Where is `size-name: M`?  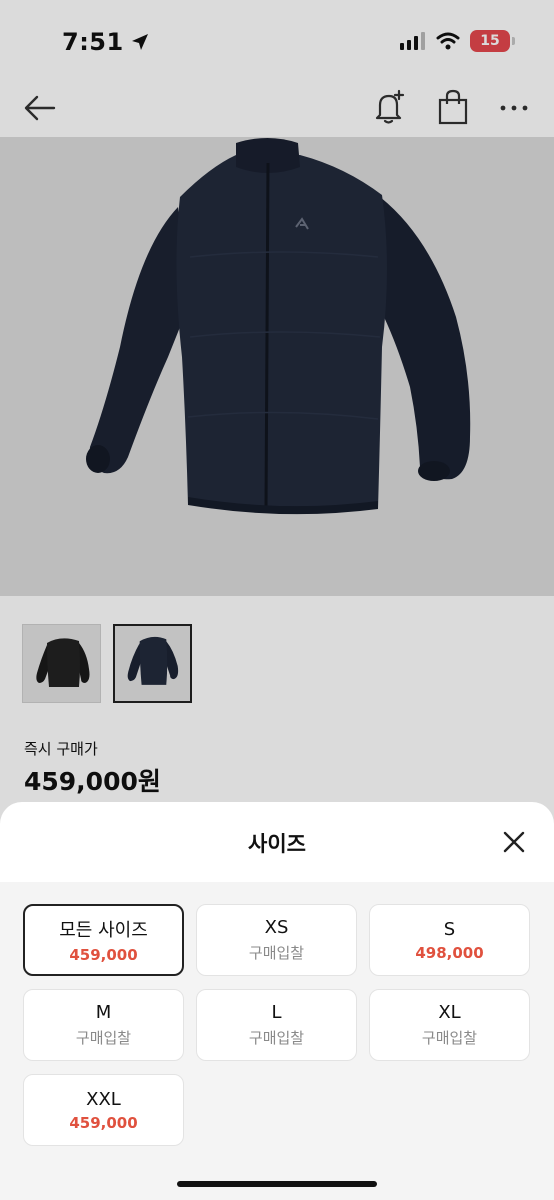 size-name: M is located at coordinates (103, 1012).